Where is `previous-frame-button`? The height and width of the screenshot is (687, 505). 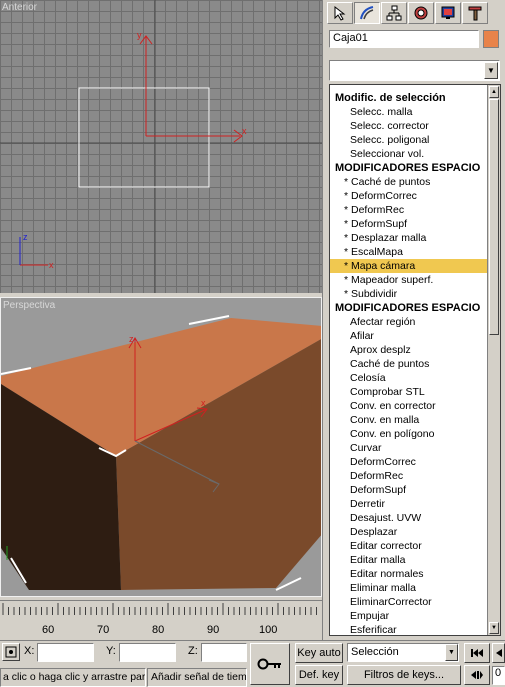
previous-frame-button is located at coordinates (498, 653).